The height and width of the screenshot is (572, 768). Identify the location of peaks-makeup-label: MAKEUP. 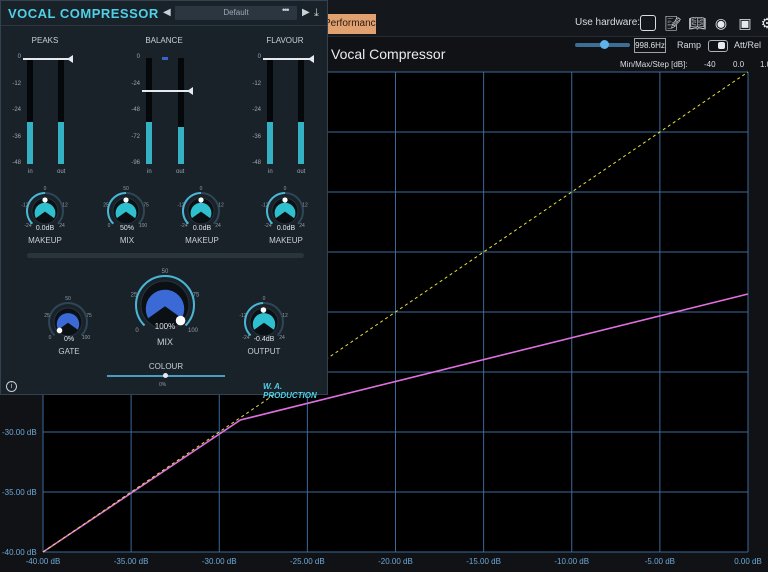
(45, 240).